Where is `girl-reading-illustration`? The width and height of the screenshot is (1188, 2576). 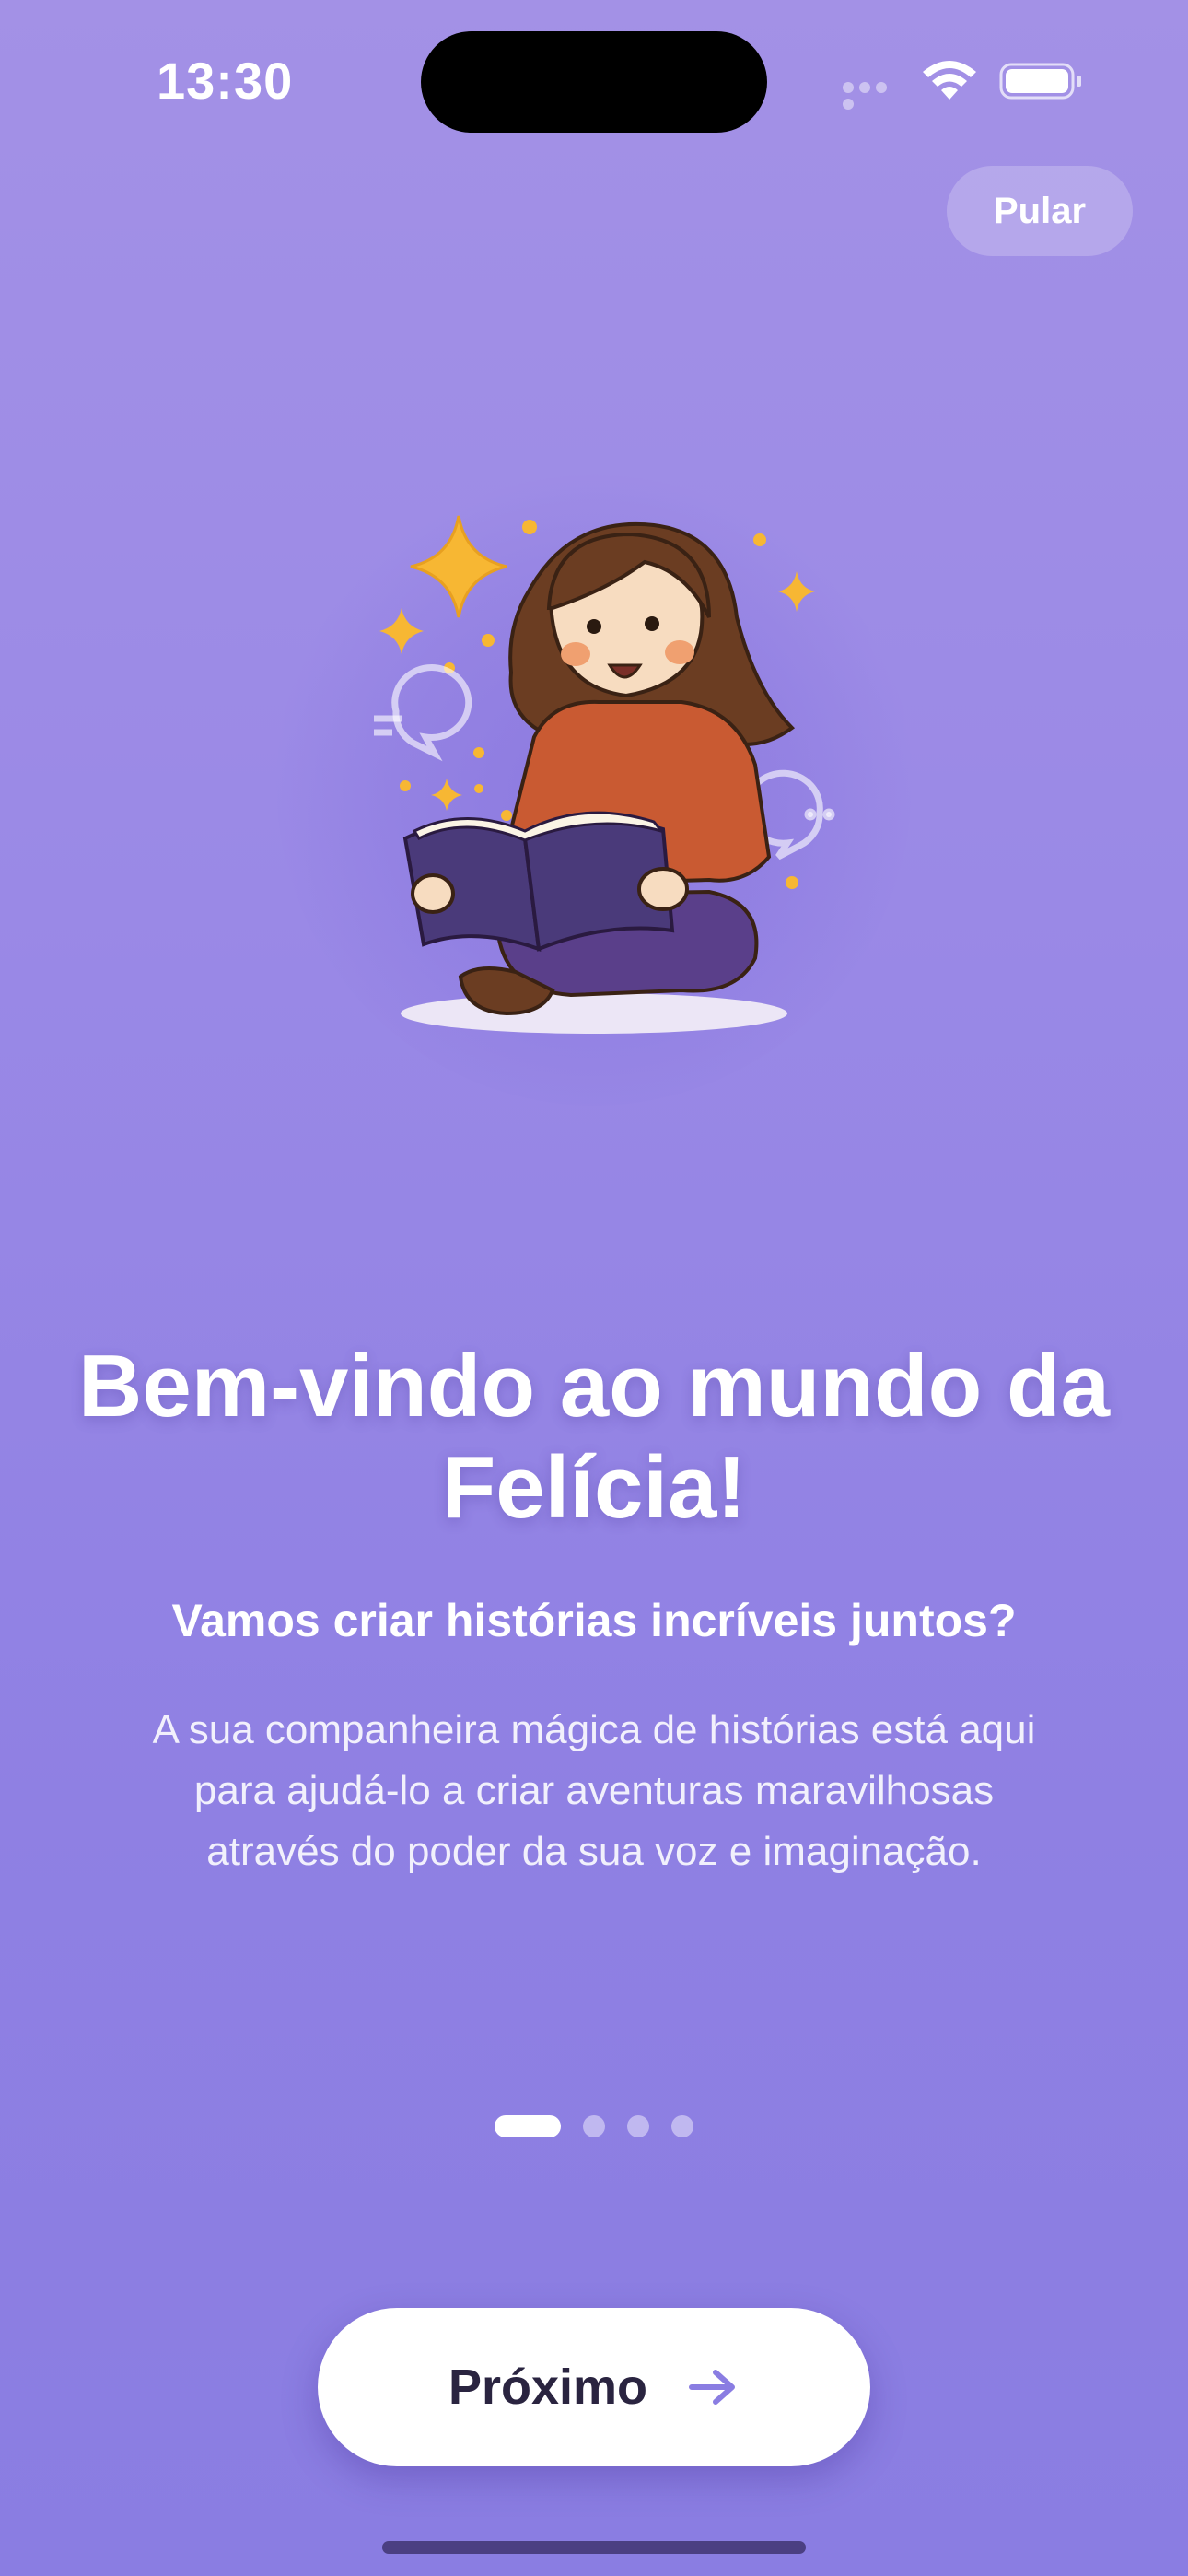
girl-reading-illustration is located at coordinates (604, 774).